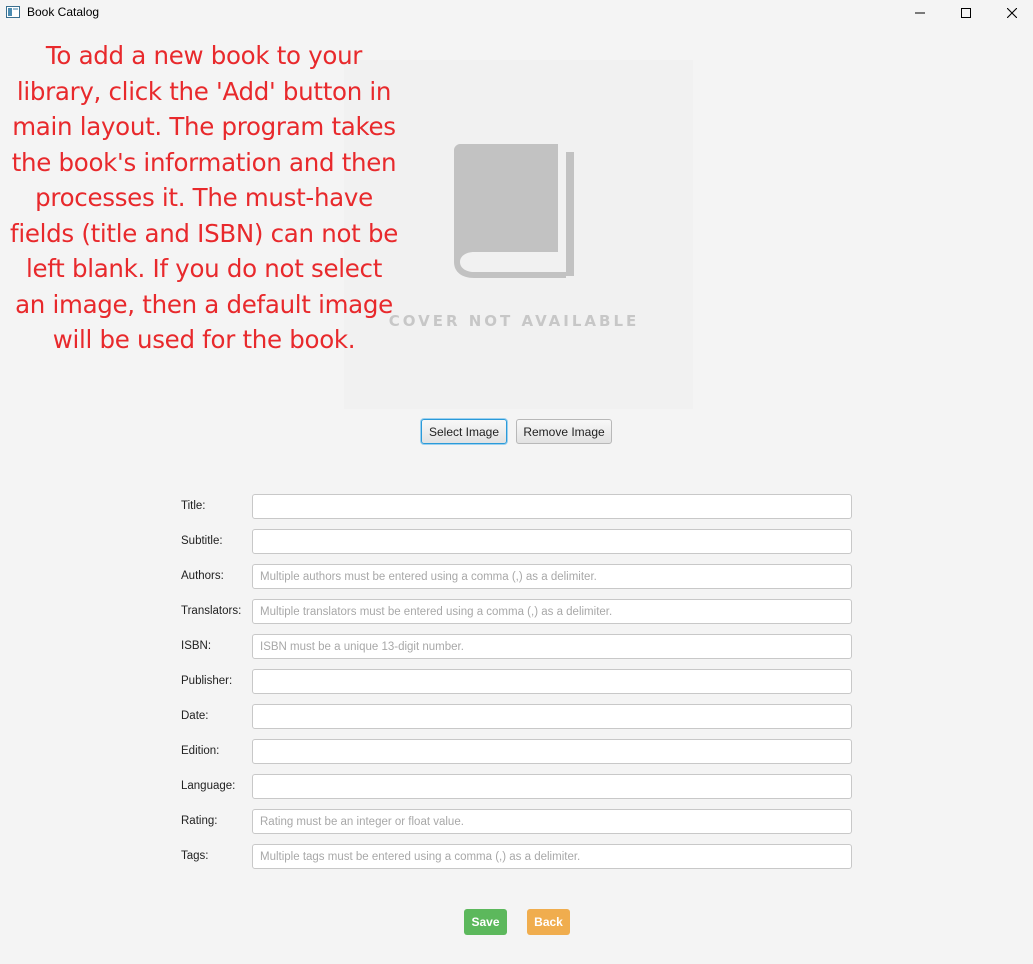 Image resolution: width=1033 pixels, height=964 pixels. I want to click on form-row-date: Date:, so click(516, 716).